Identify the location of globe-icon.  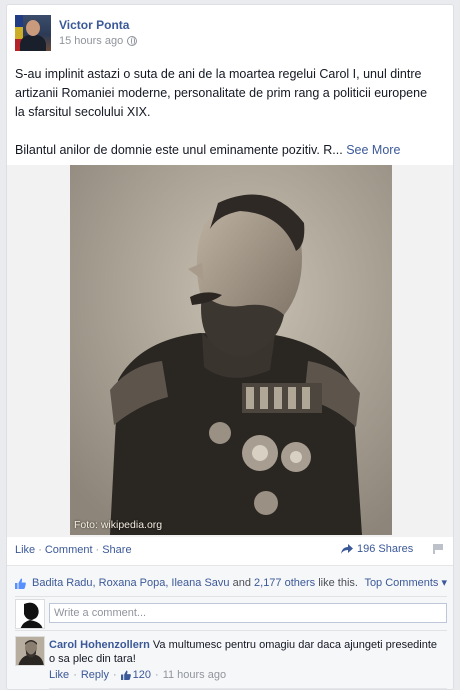
(132, 41).